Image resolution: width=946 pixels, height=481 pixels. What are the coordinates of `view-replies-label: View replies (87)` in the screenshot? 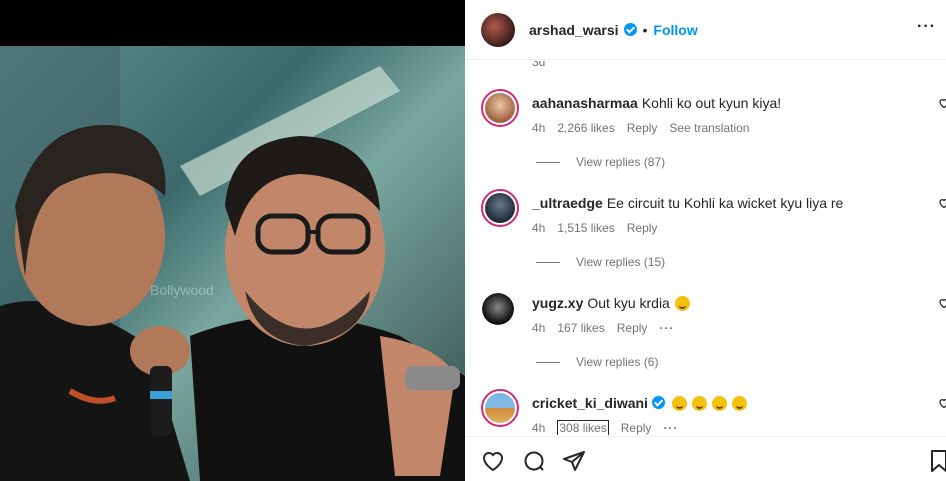 It's located at (620, 162).